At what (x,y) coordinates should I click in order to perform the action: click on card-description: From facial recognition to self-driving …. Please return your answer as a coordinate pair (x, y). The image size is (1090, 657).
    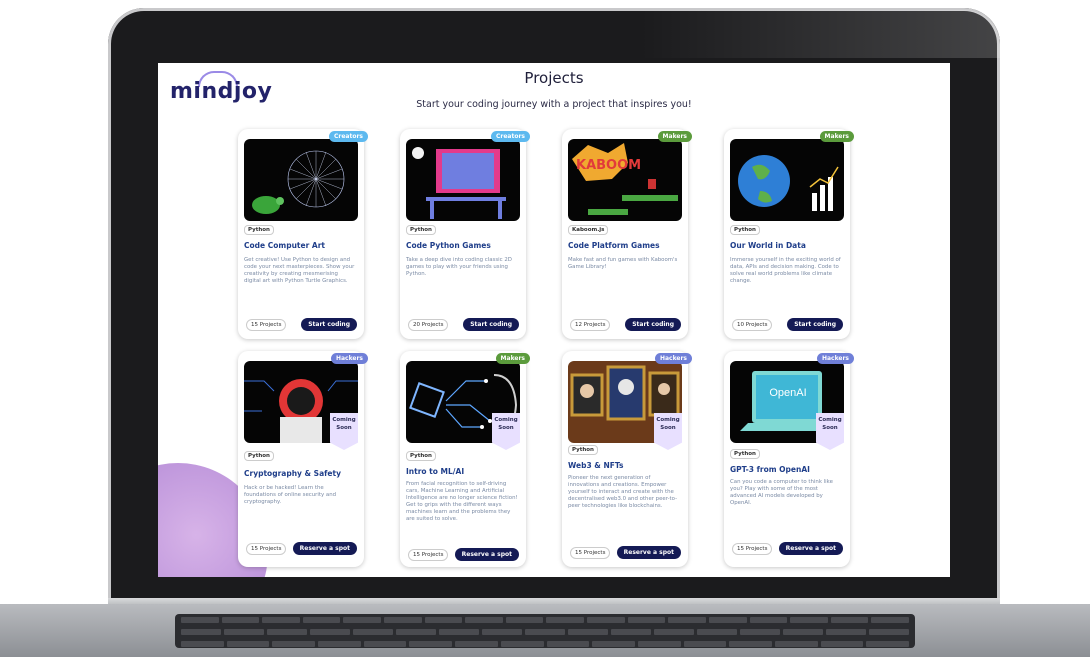
    Looking at the image, I should click on (462, 501).